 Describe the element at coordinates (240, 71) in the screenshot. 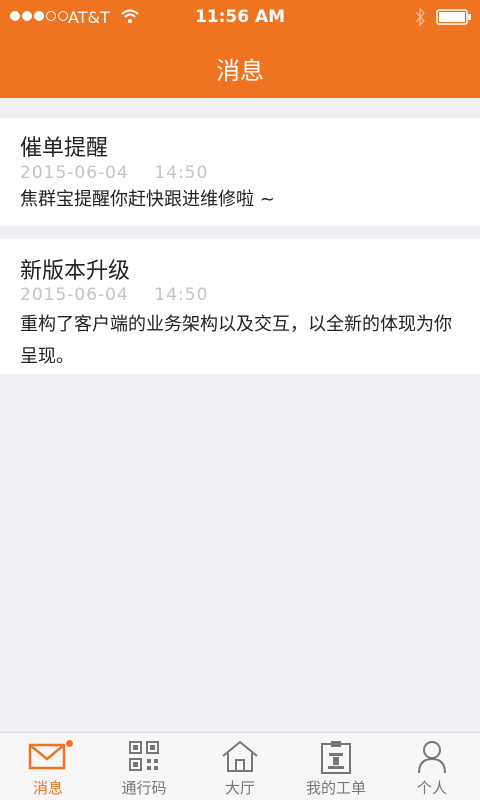

I see `page-title: 消息` at that location.